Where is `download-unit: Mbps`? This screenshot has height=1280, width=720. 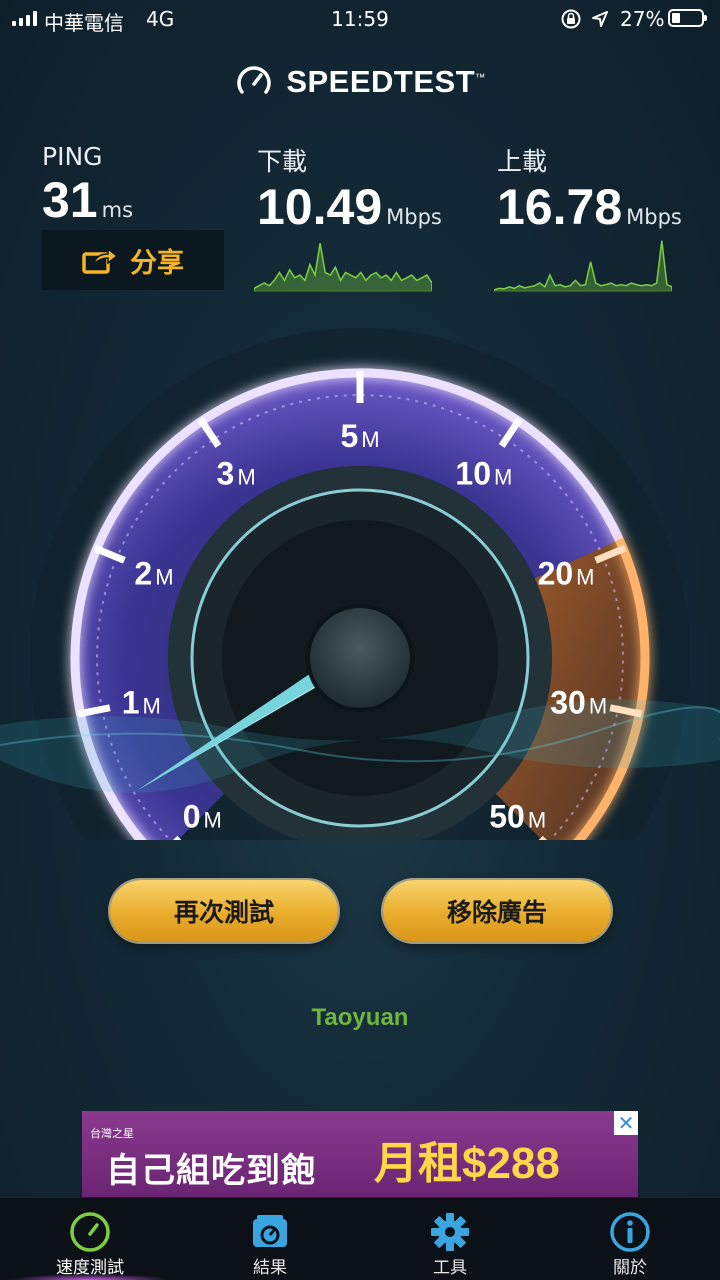 download-unit: Mbps is located at coordinates (414, 217).